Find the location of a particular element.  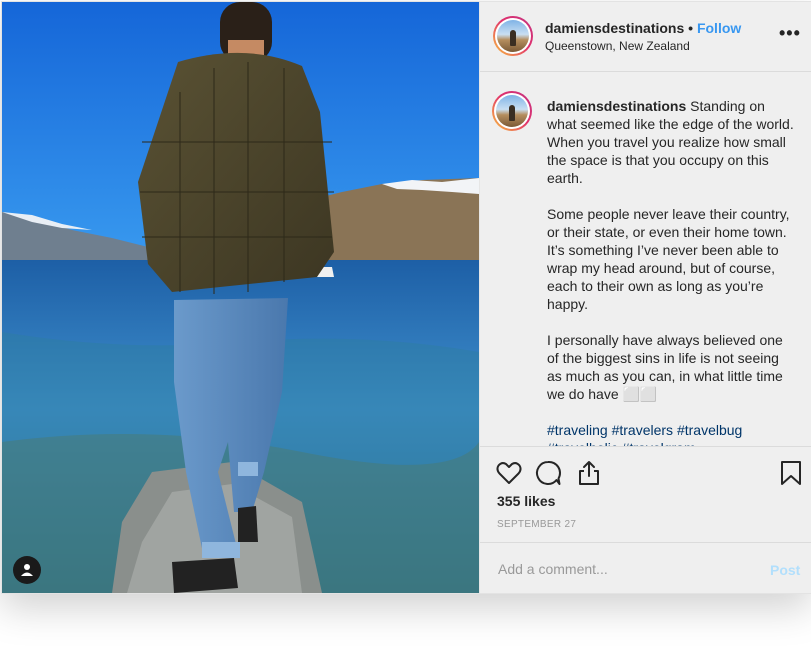

like-count: 355 likes is located at coordinates (526, 501).